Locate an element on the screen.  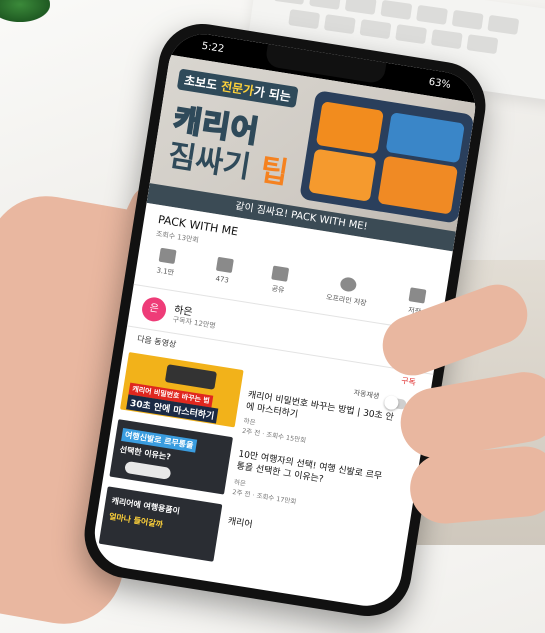
like-button: 3.1만 is located at coordinates (166, 266).